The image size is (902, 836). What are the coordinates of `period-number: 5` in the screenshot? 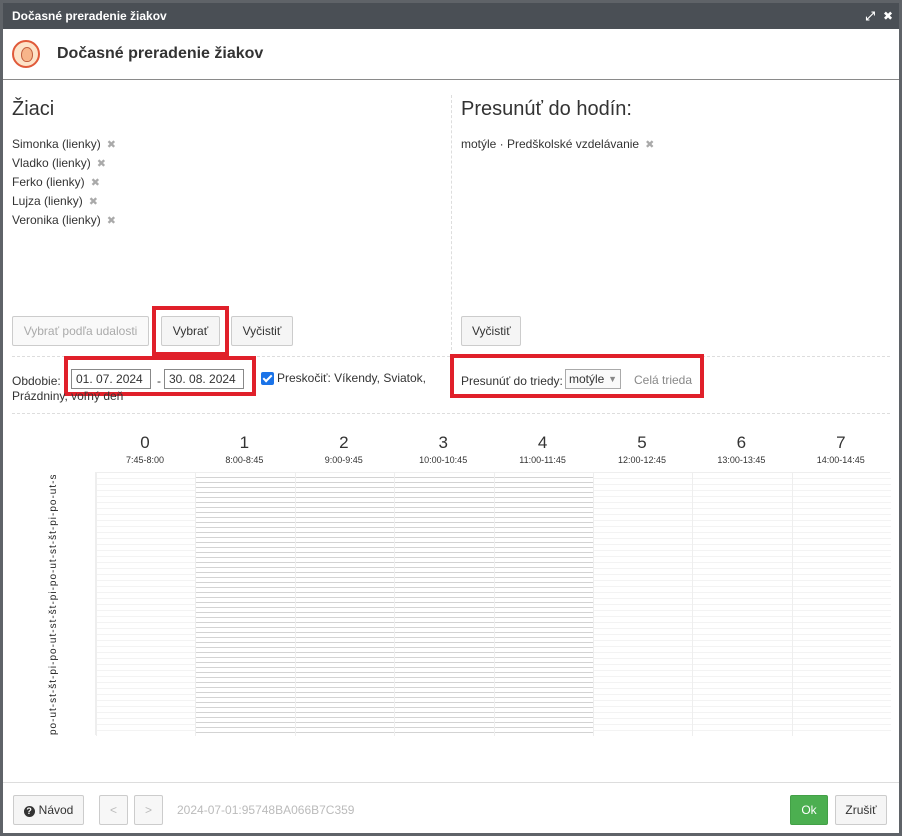 It's located at (642, 442).